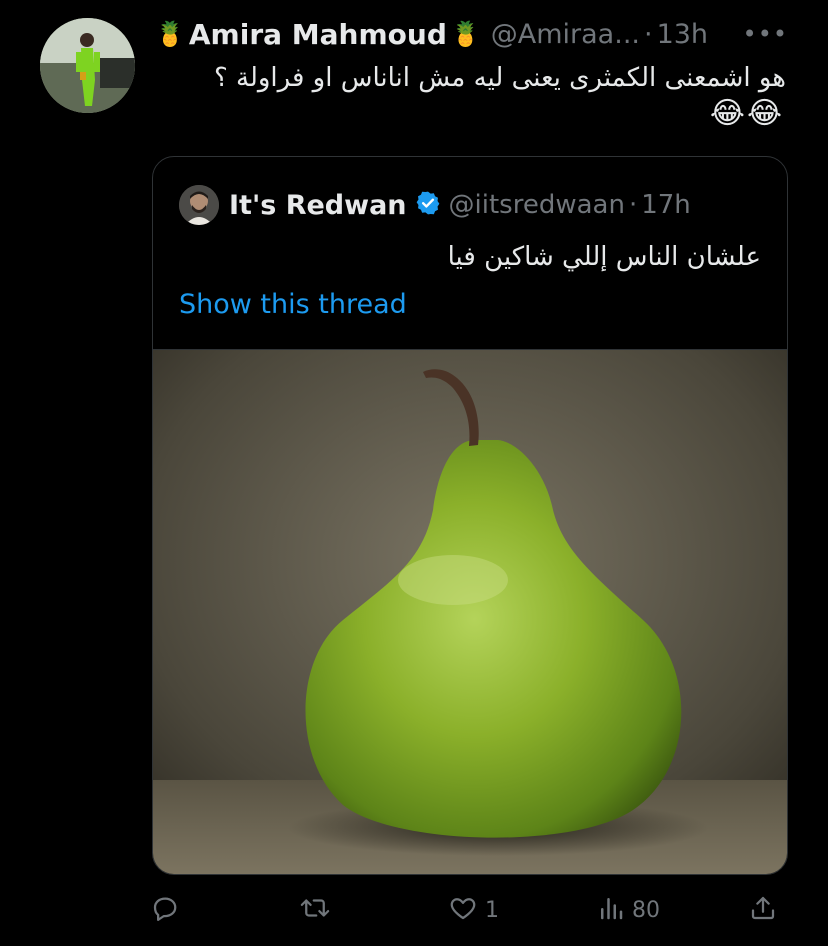  I want to click on author-name: Amira Mahmoud, so click(318, 34).